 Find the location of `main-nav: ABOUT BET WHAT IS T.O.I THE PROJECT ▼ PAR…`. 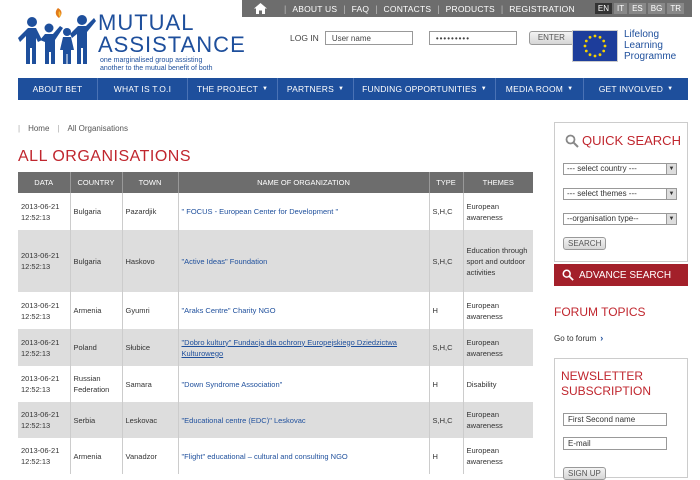

main-nav: ABOUT BET WHAT IS T.O.I THE PROJECT ▼ PAR… is located at coordinates (353, 89).